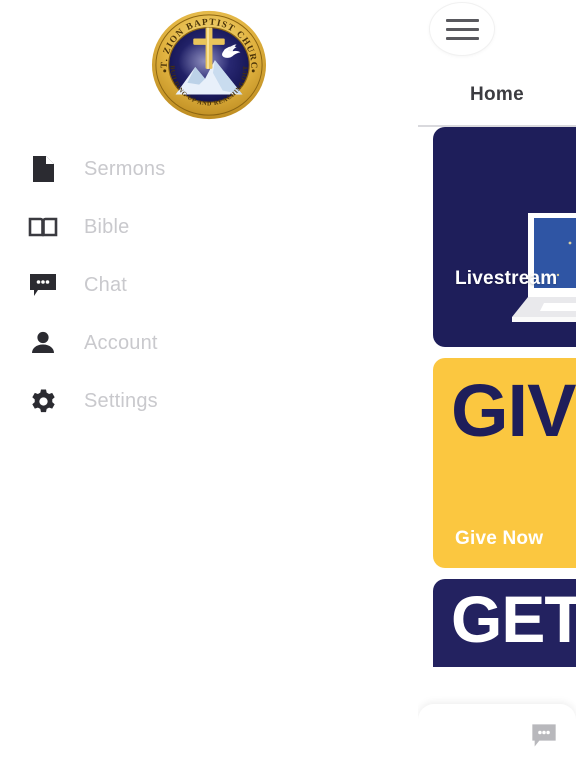 This screenshot has width=576, height=768. Describe the element at coordinates (43, 227) in the screenshot. I see `open-book-icon` at that location.